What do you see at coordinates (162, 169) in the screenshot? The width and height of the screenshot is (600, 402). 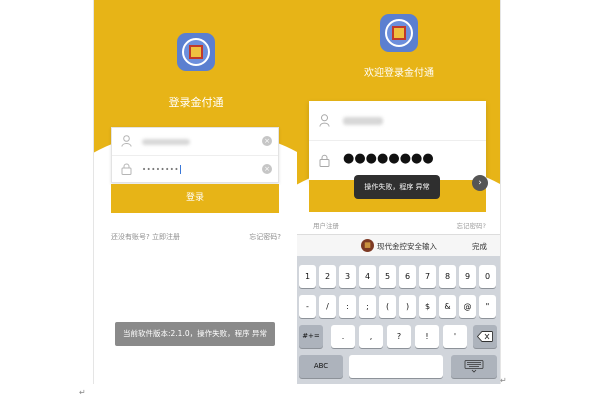 I see `password-value: ••••••••` at bounding box center [162, 169].